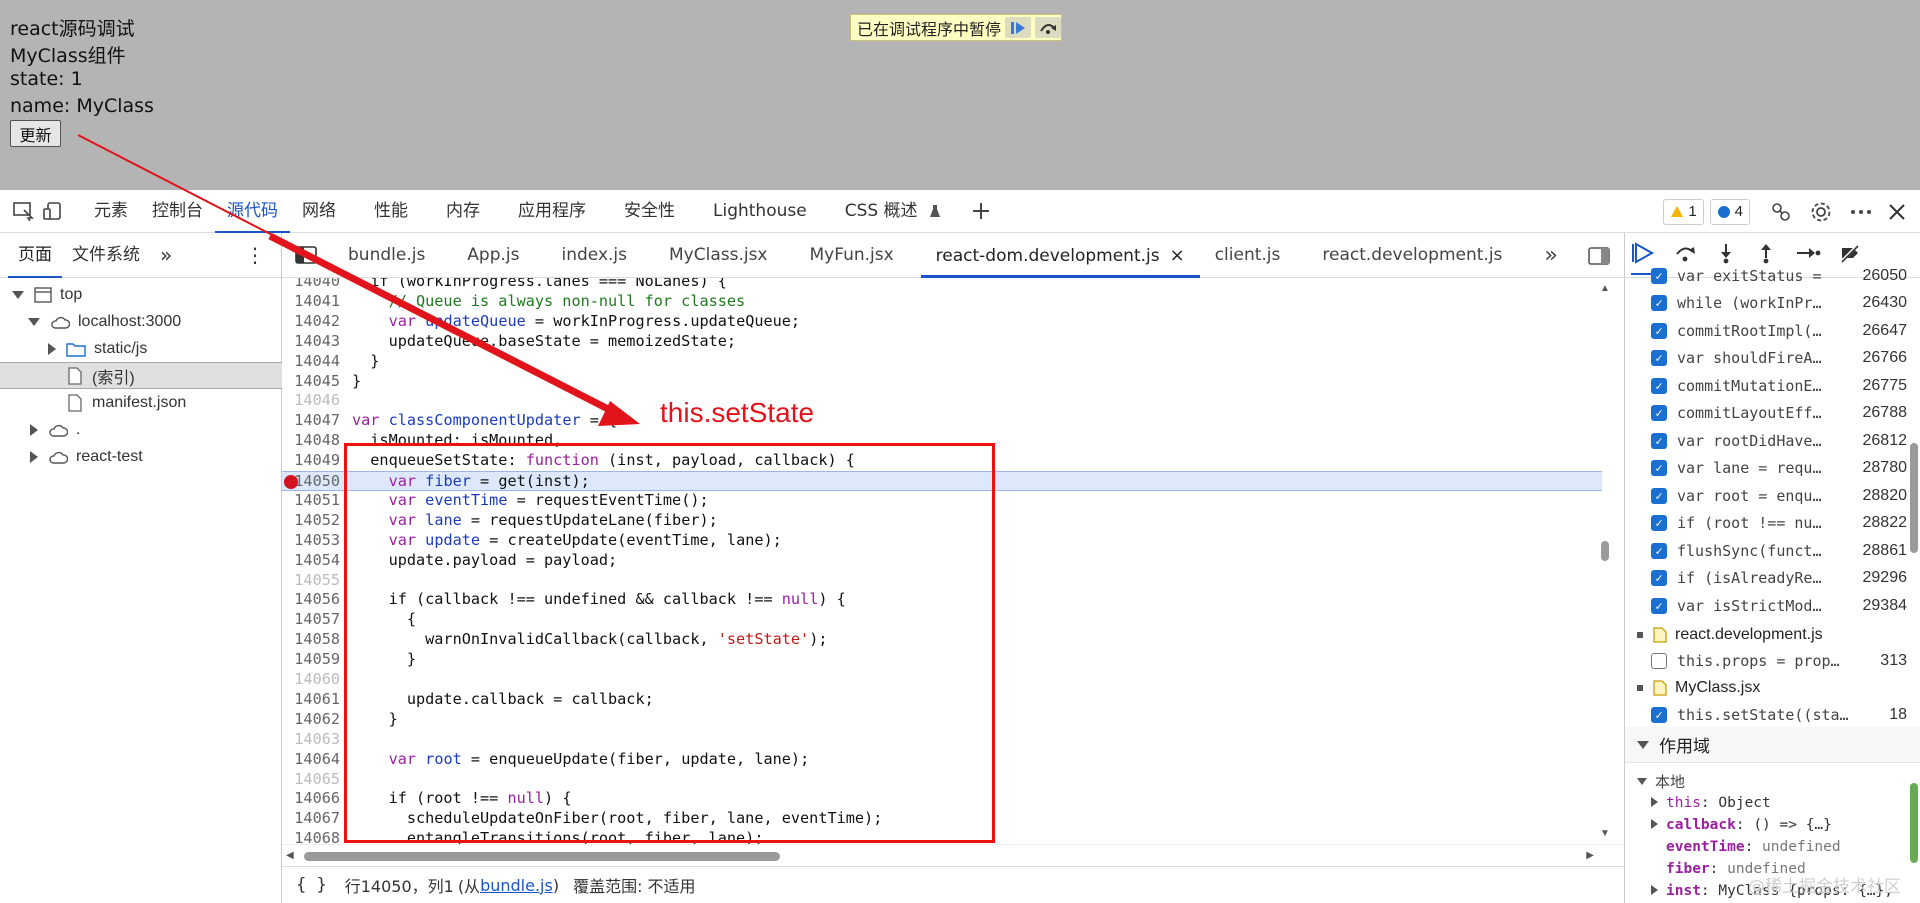  What do you see at coordinates (942, 700) in the screenshot?
I see `code-line: 14061 update.callback = callback;` at bounding box center [942, 700].